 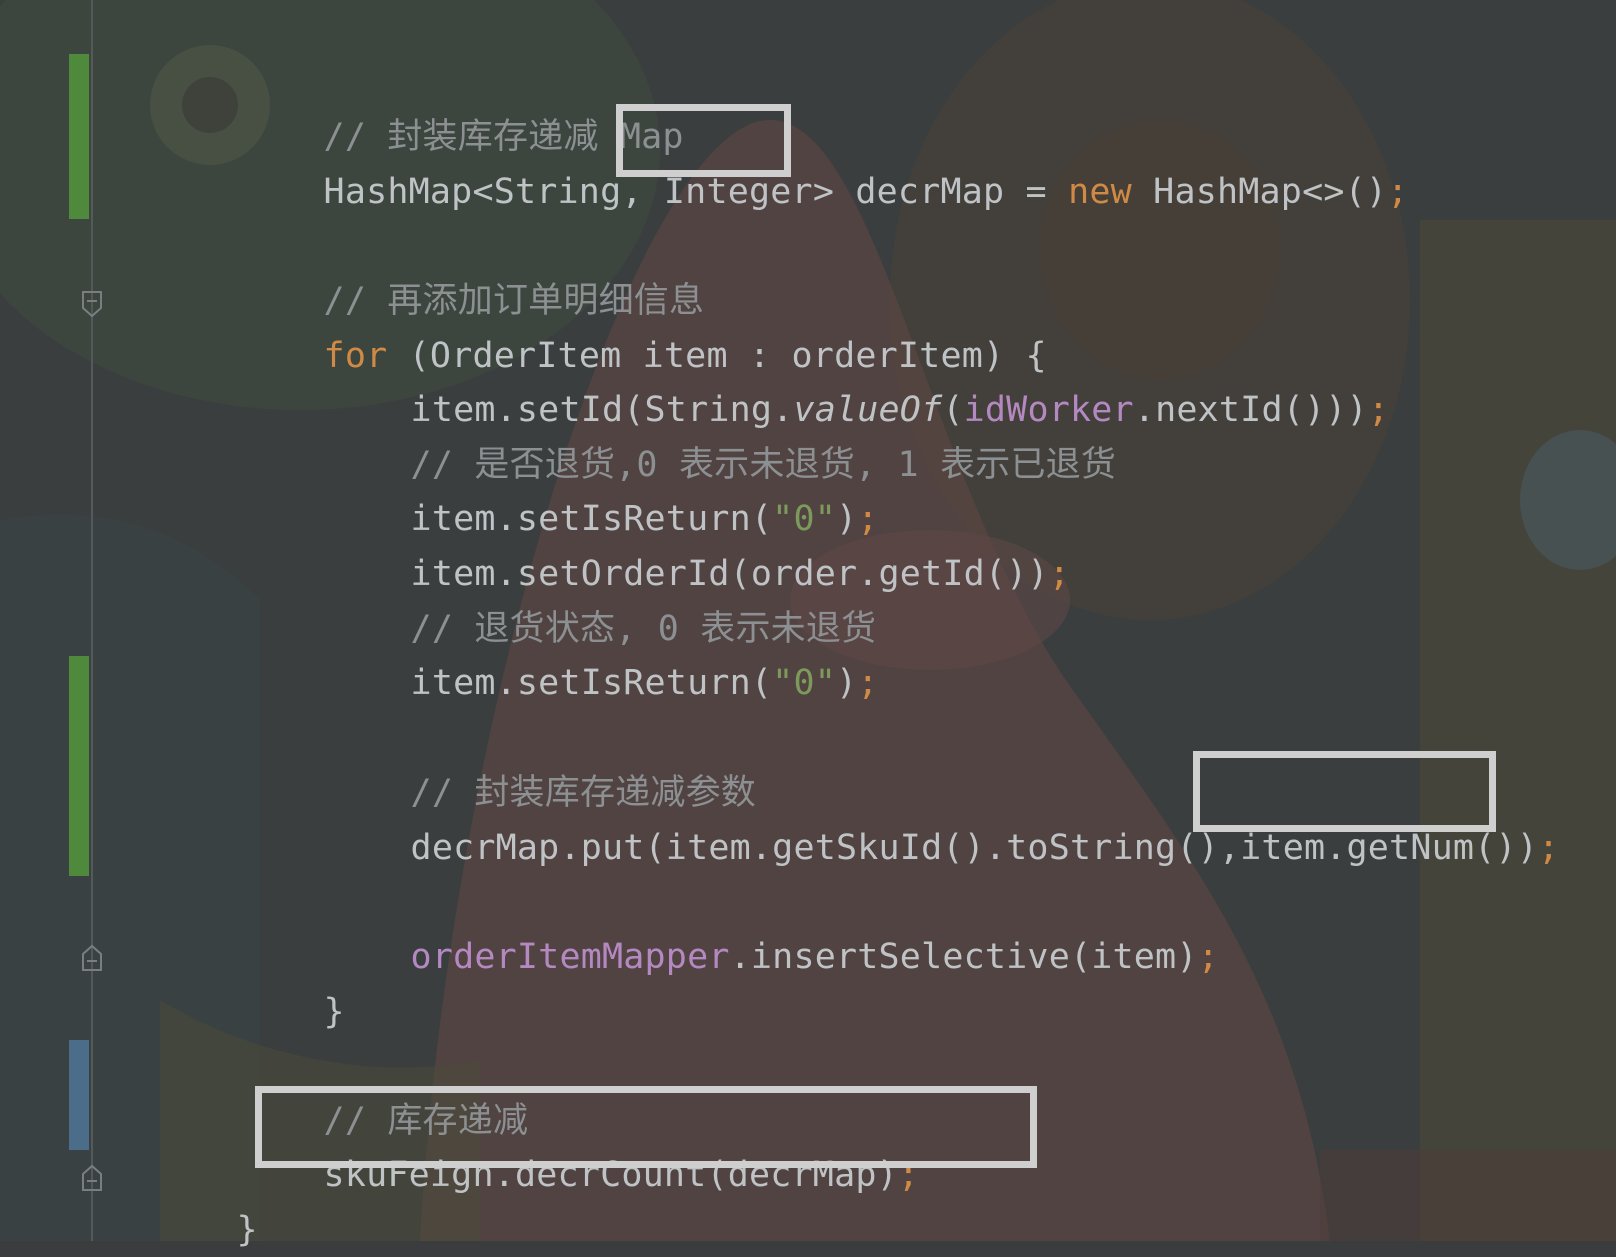 What do you see at coordinates (79, 1095) in the screenshot?
I see `change-marker-modified` at bounding box center [79, 1095].